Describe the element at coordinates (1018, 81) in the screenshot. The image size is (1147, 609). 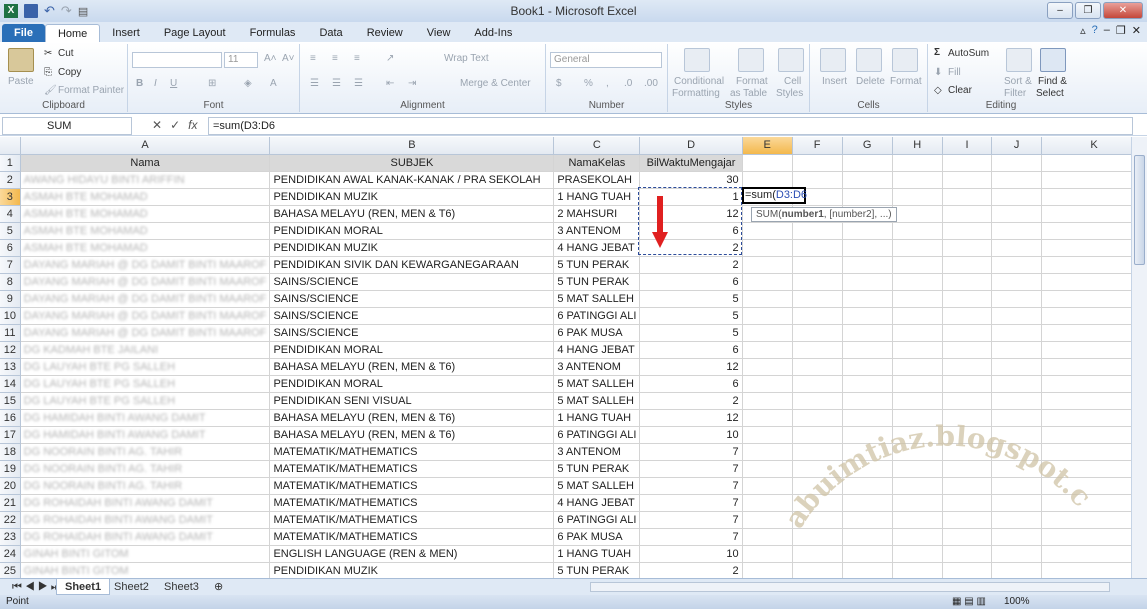
I see `sort-filter-label-1: Sort &` at that location.